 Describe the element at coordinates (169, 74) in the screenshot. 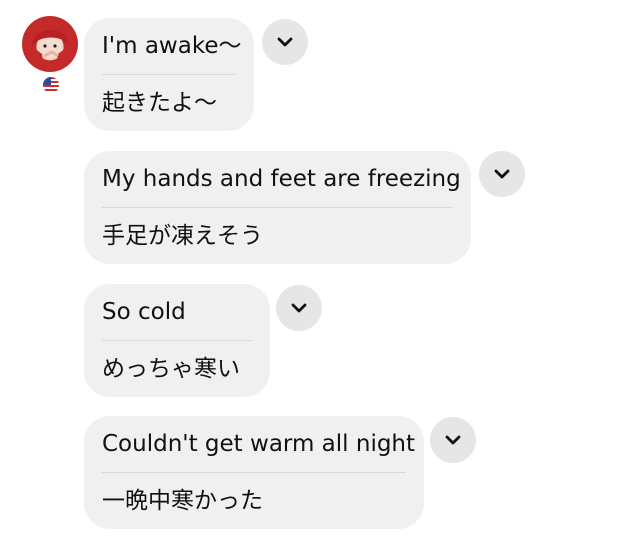

I see `message-bubble: I'm awake～ 起きたよ～` at that location.